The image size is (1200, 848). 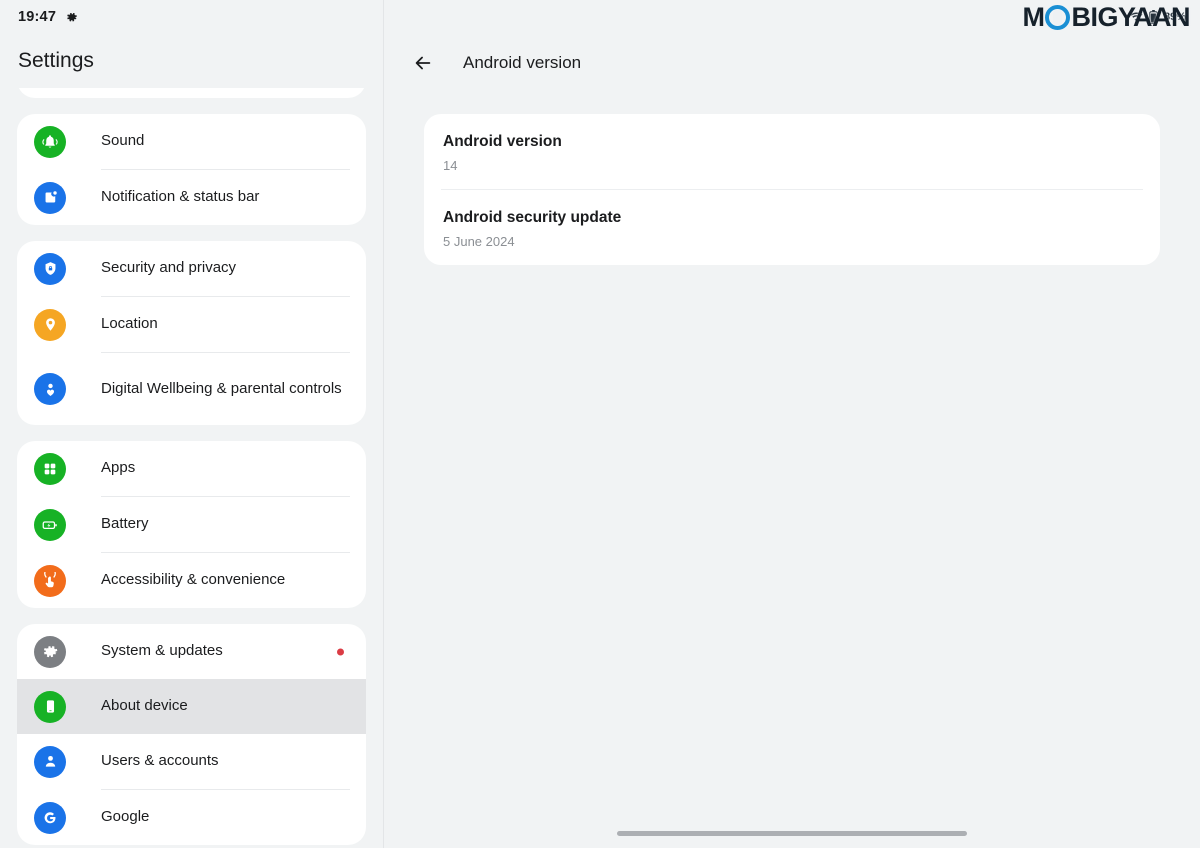 What do you see at coordinates (50, 197) in the screenshot?
I see `notification-card-icon` at bounding box center [50, 197].